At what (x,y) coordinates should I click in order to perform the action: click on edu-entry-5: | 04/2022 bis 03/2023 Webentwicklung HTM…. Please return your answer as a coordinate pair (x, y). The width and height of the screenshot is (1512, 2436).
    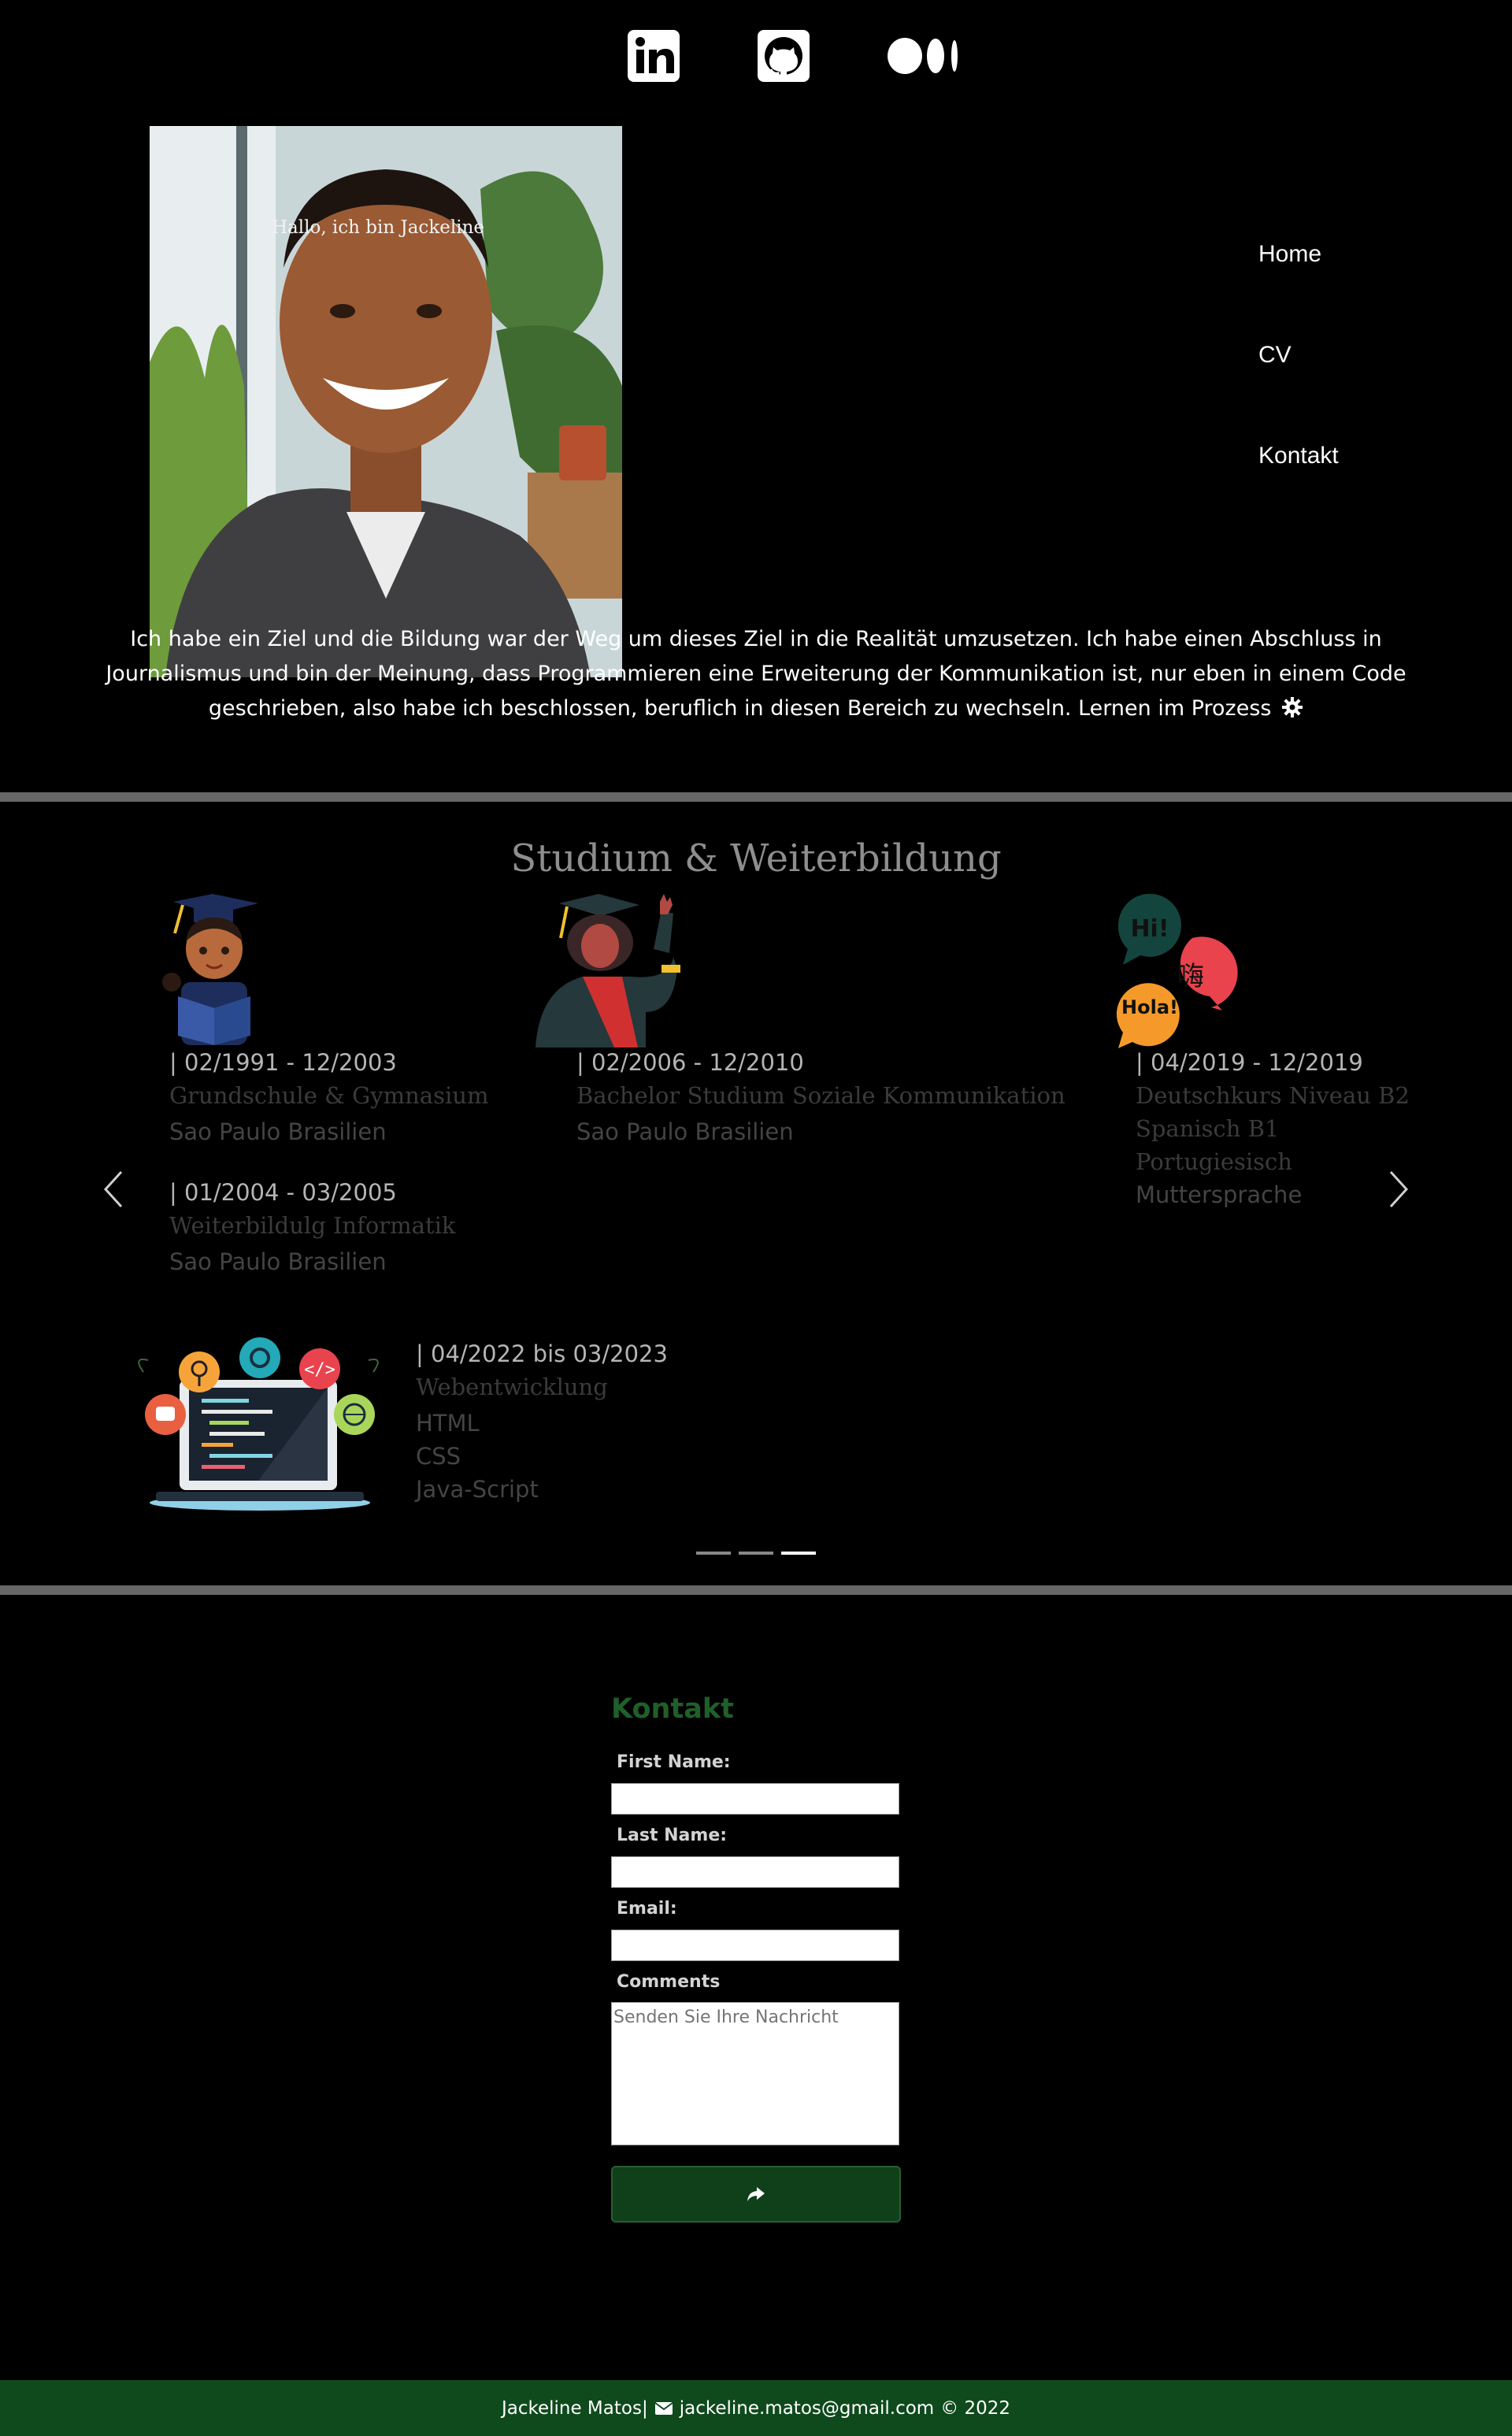
    Looking at the image, I should click on (542, 1421).